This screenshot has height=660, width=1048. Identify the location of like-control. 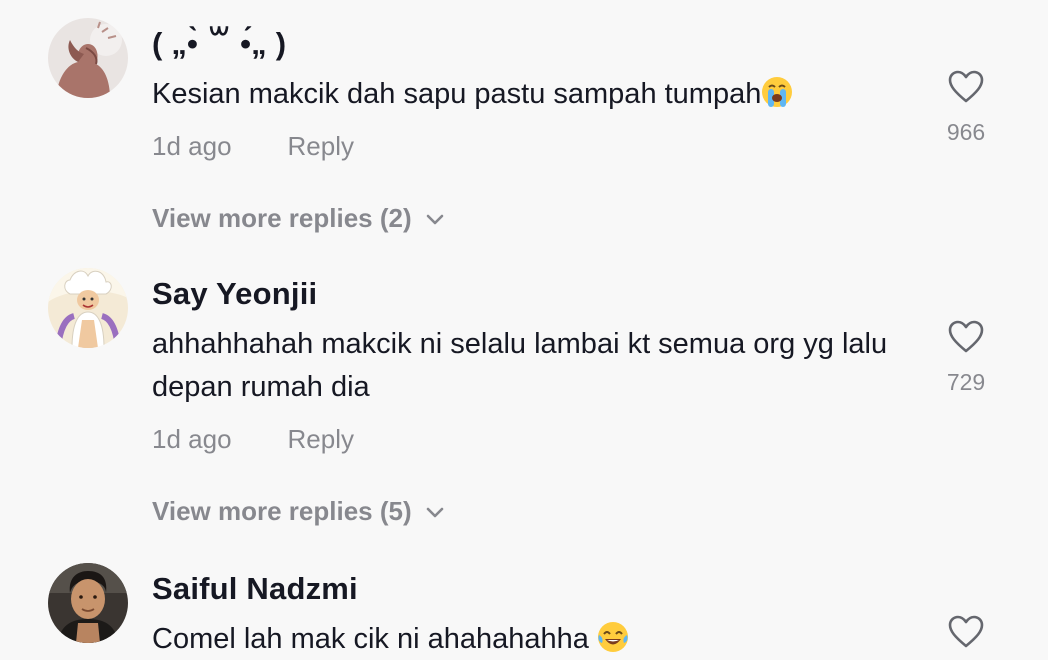
(966, 632).